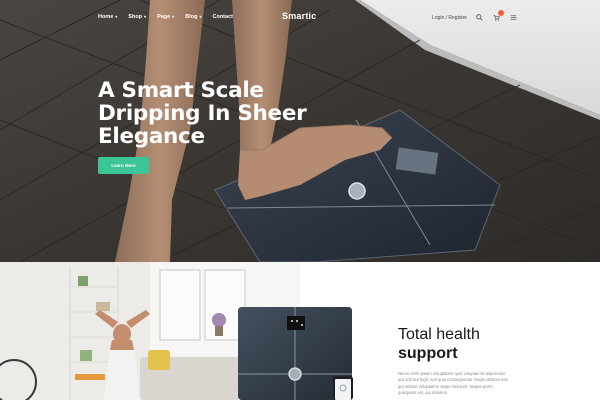  I want to click on nav-item-label: Contact, so click(222, 17).